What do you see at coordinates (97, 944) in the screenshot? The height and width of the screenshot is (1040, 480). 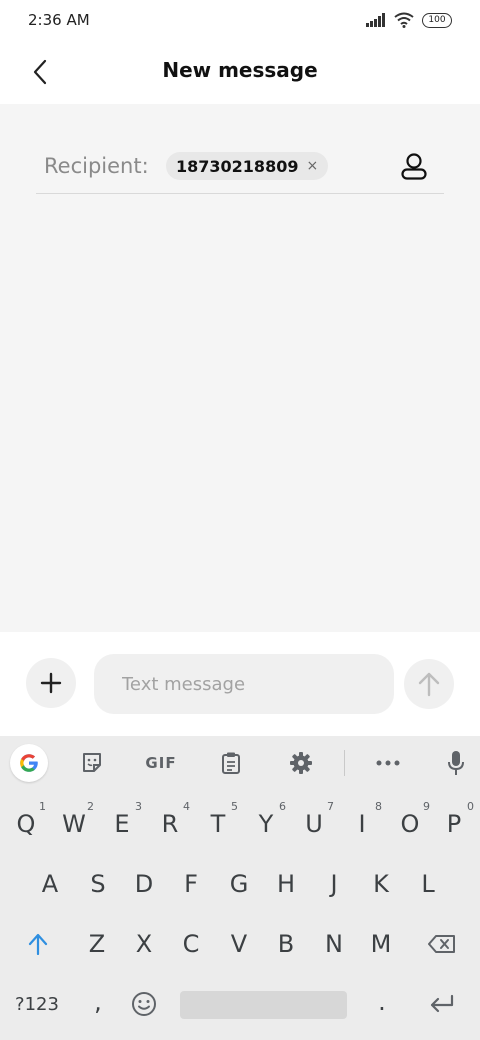 I see `key-z: Z` at bounding box center [97, 944].